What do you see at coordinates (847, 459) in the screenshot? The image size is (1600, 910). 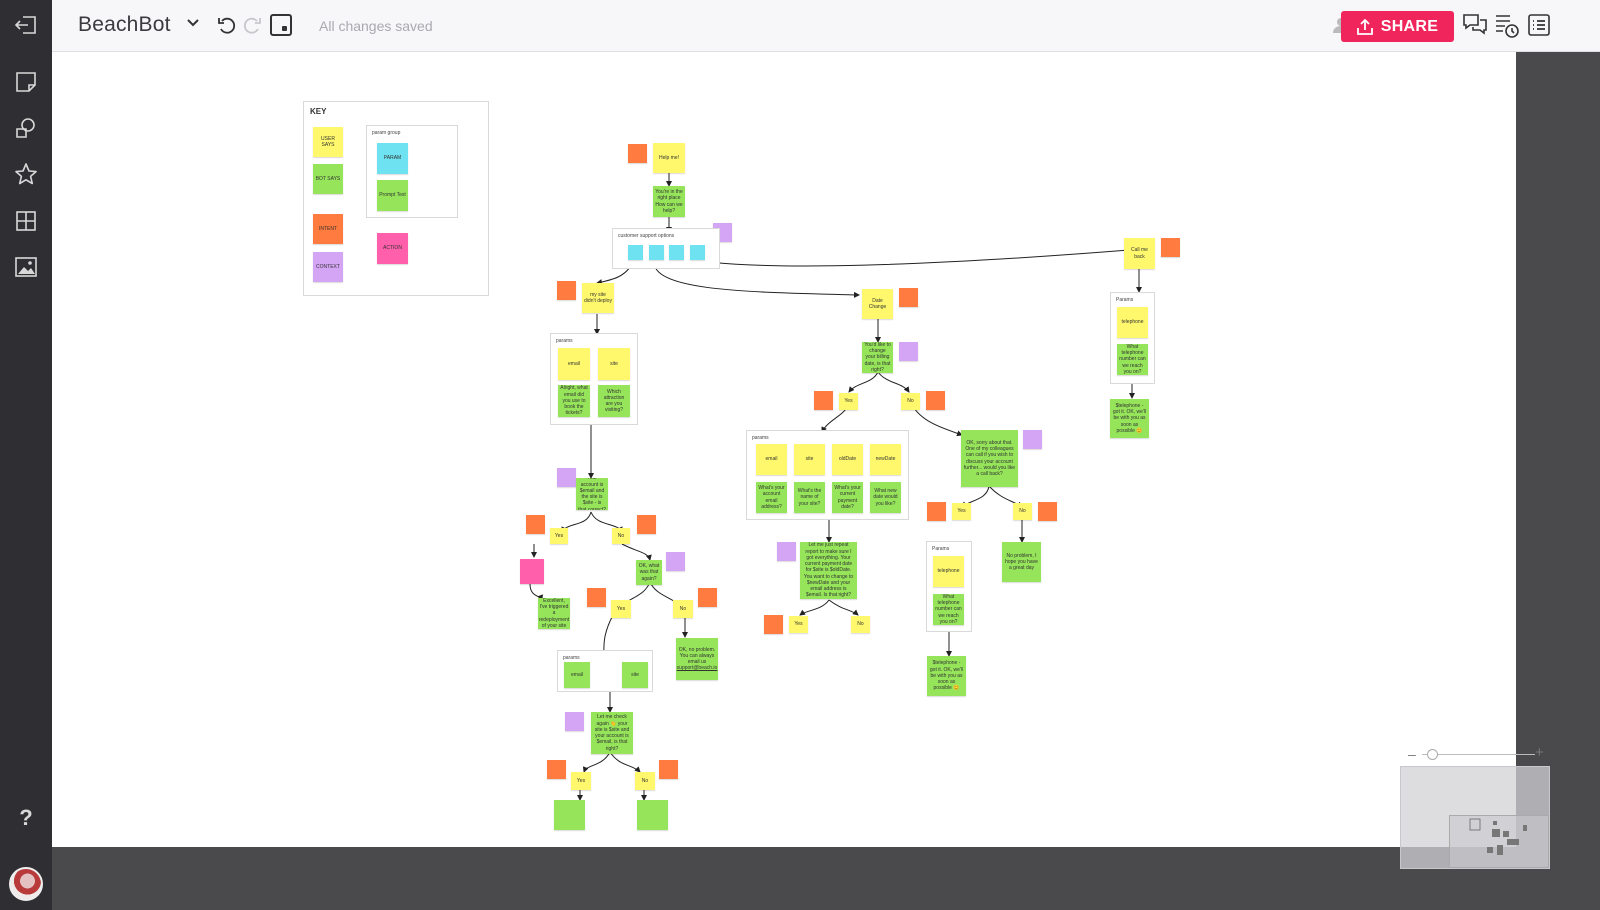 I see `old-date-param-note: oldDate` at bounding box center [847, 459].